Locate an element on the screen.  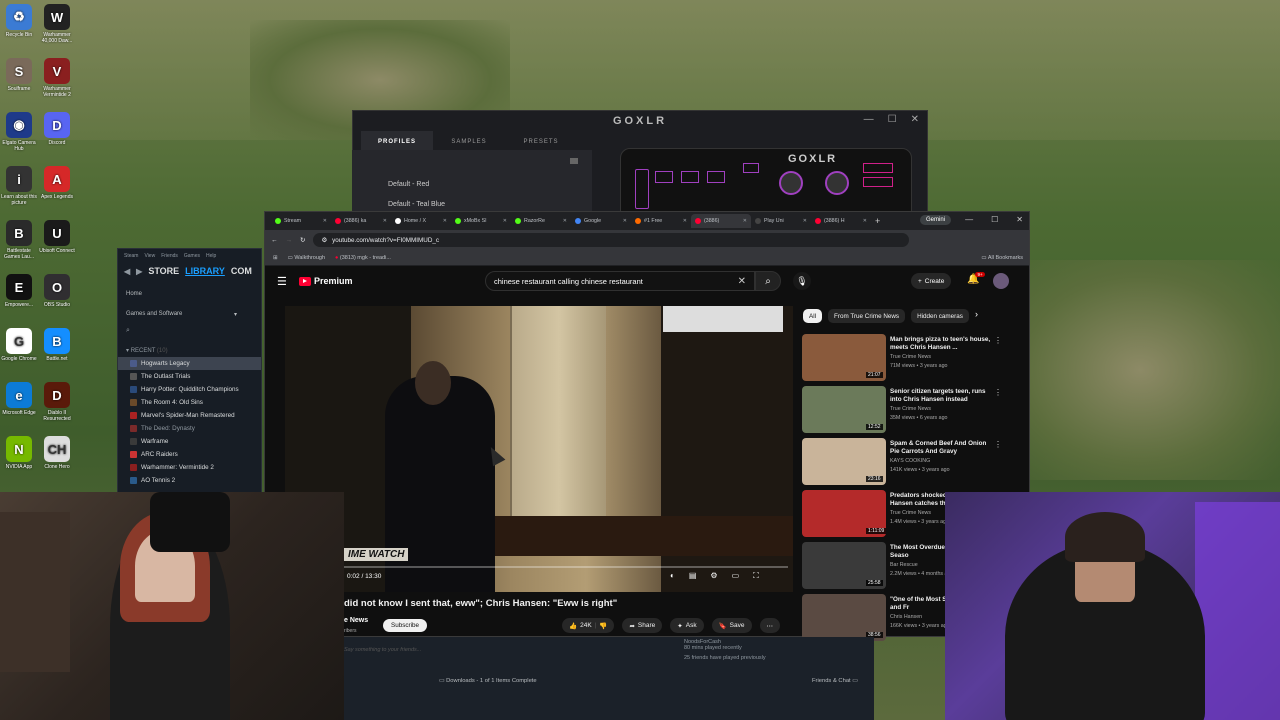
browser-tab: (3886) ka ✕ is located at coordinates (361, 221).